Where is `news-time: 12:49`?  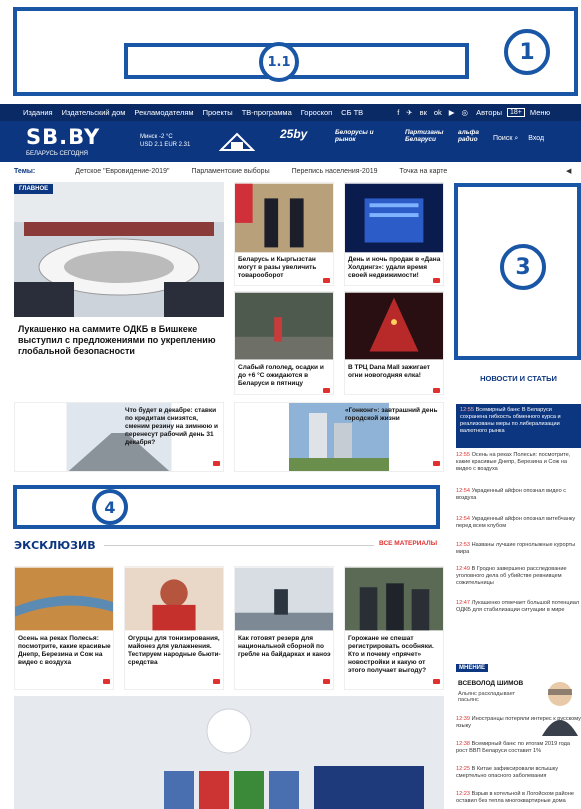 news-time: 12:49 is located at coordinates (463, 569).